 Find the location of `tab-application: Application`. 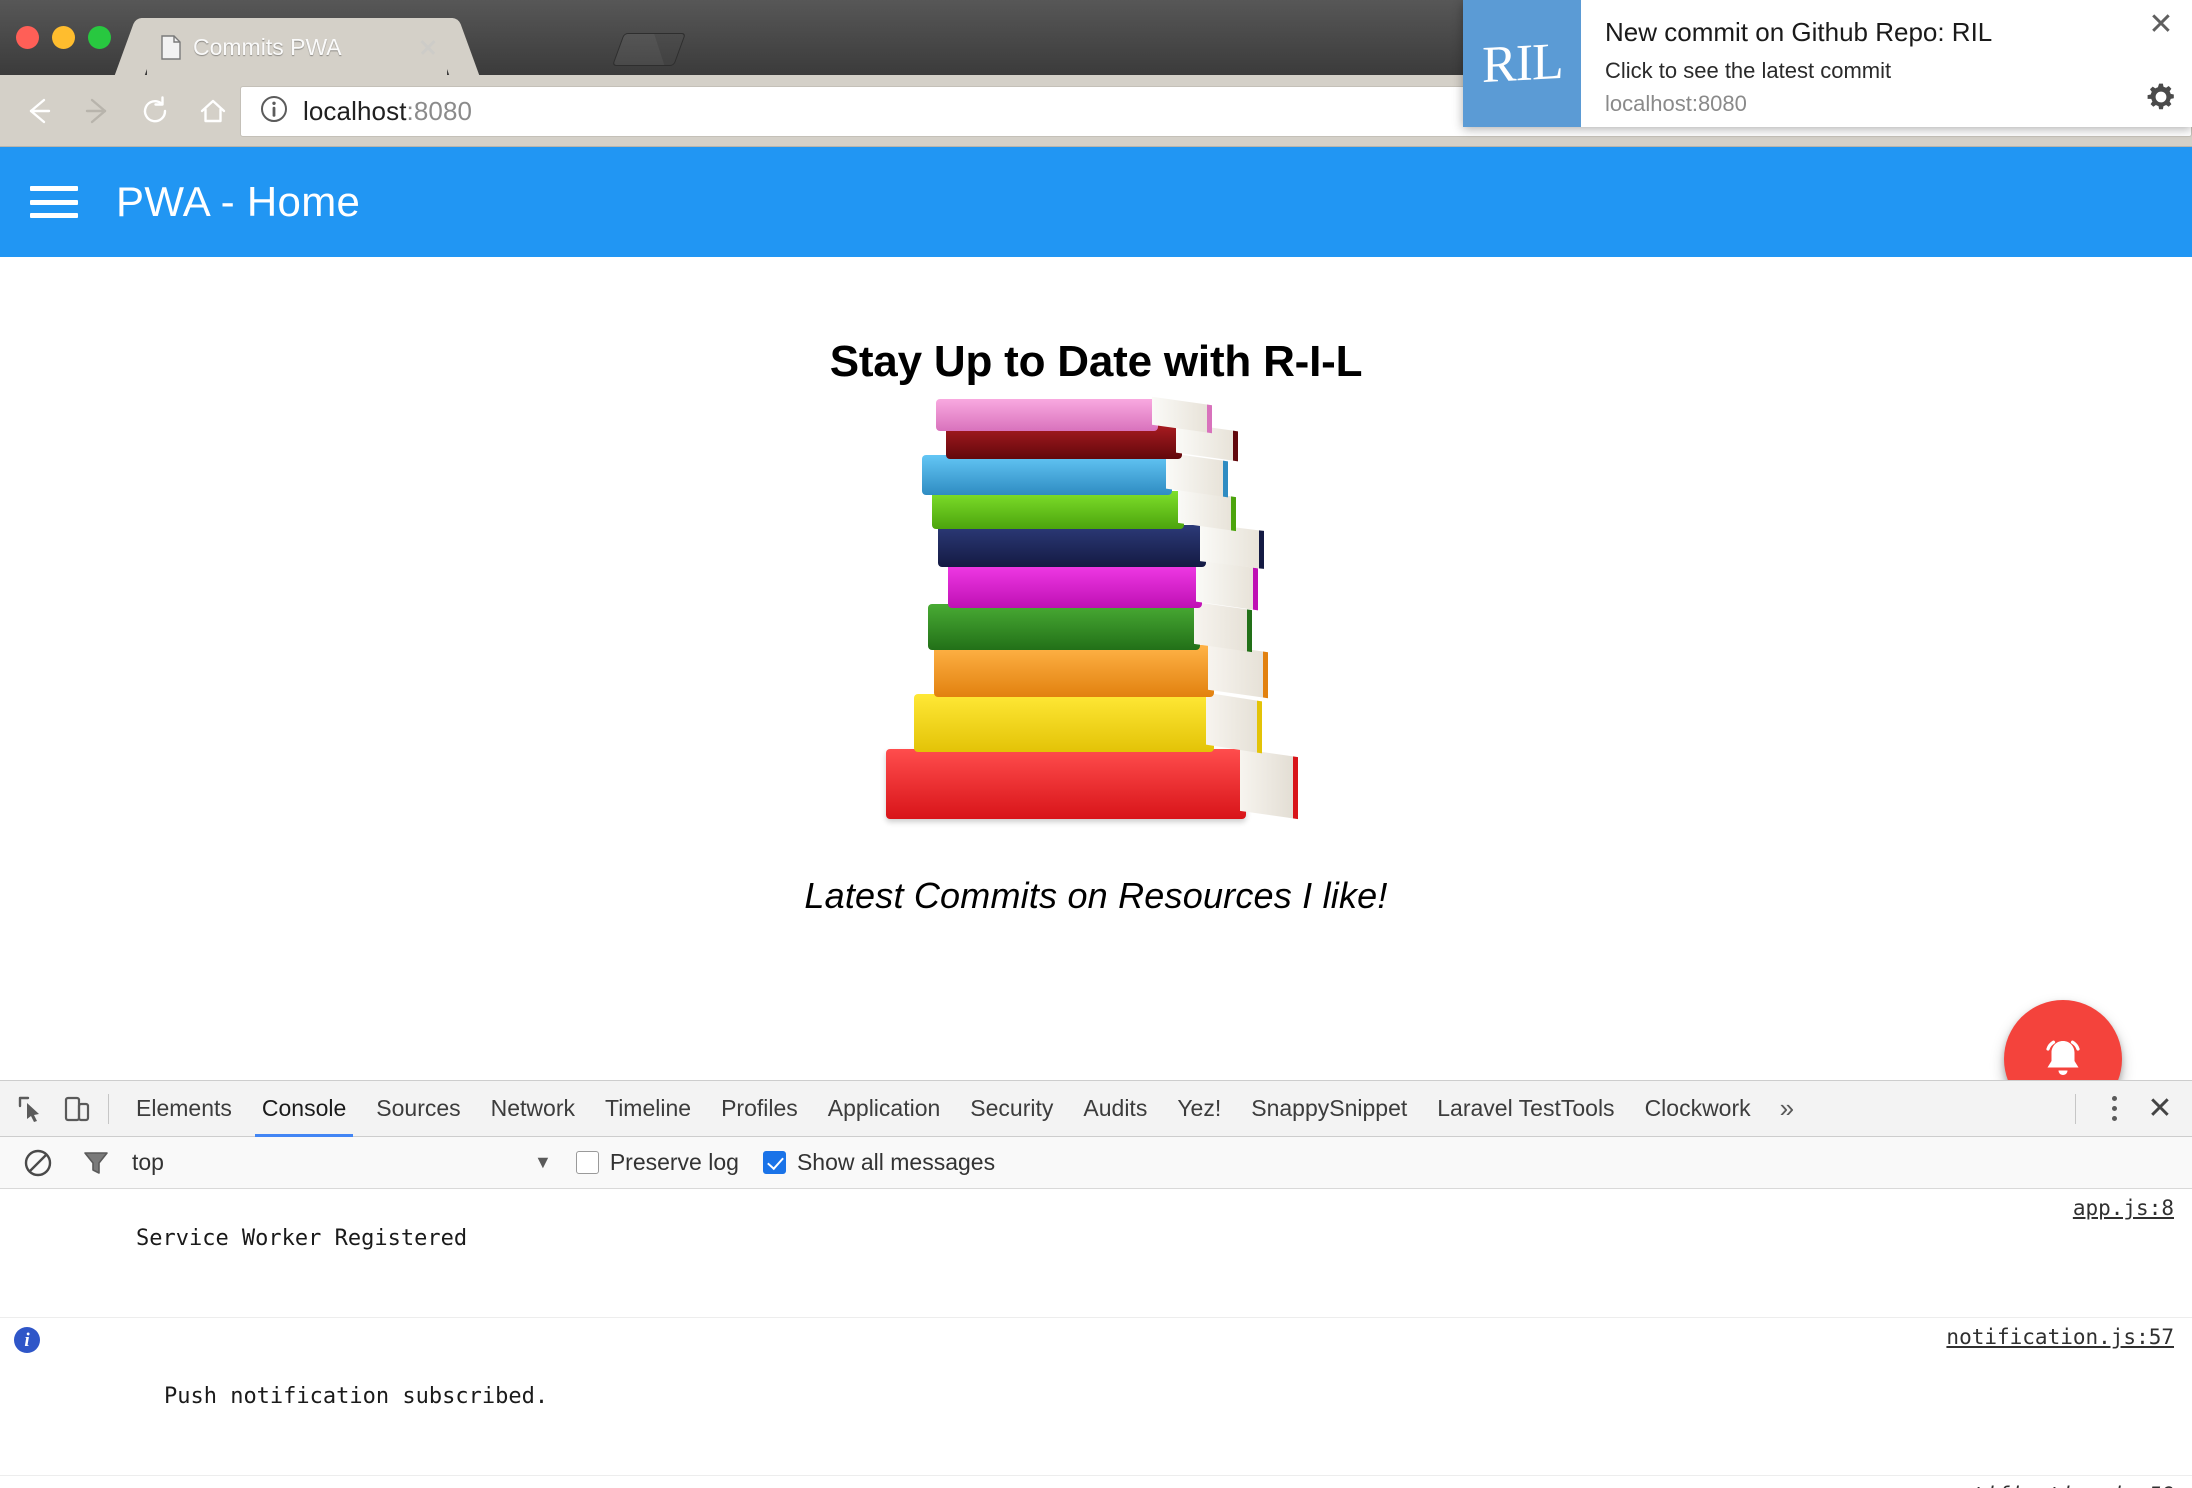

tab-application: Application is located at coordinates (884, 1109).